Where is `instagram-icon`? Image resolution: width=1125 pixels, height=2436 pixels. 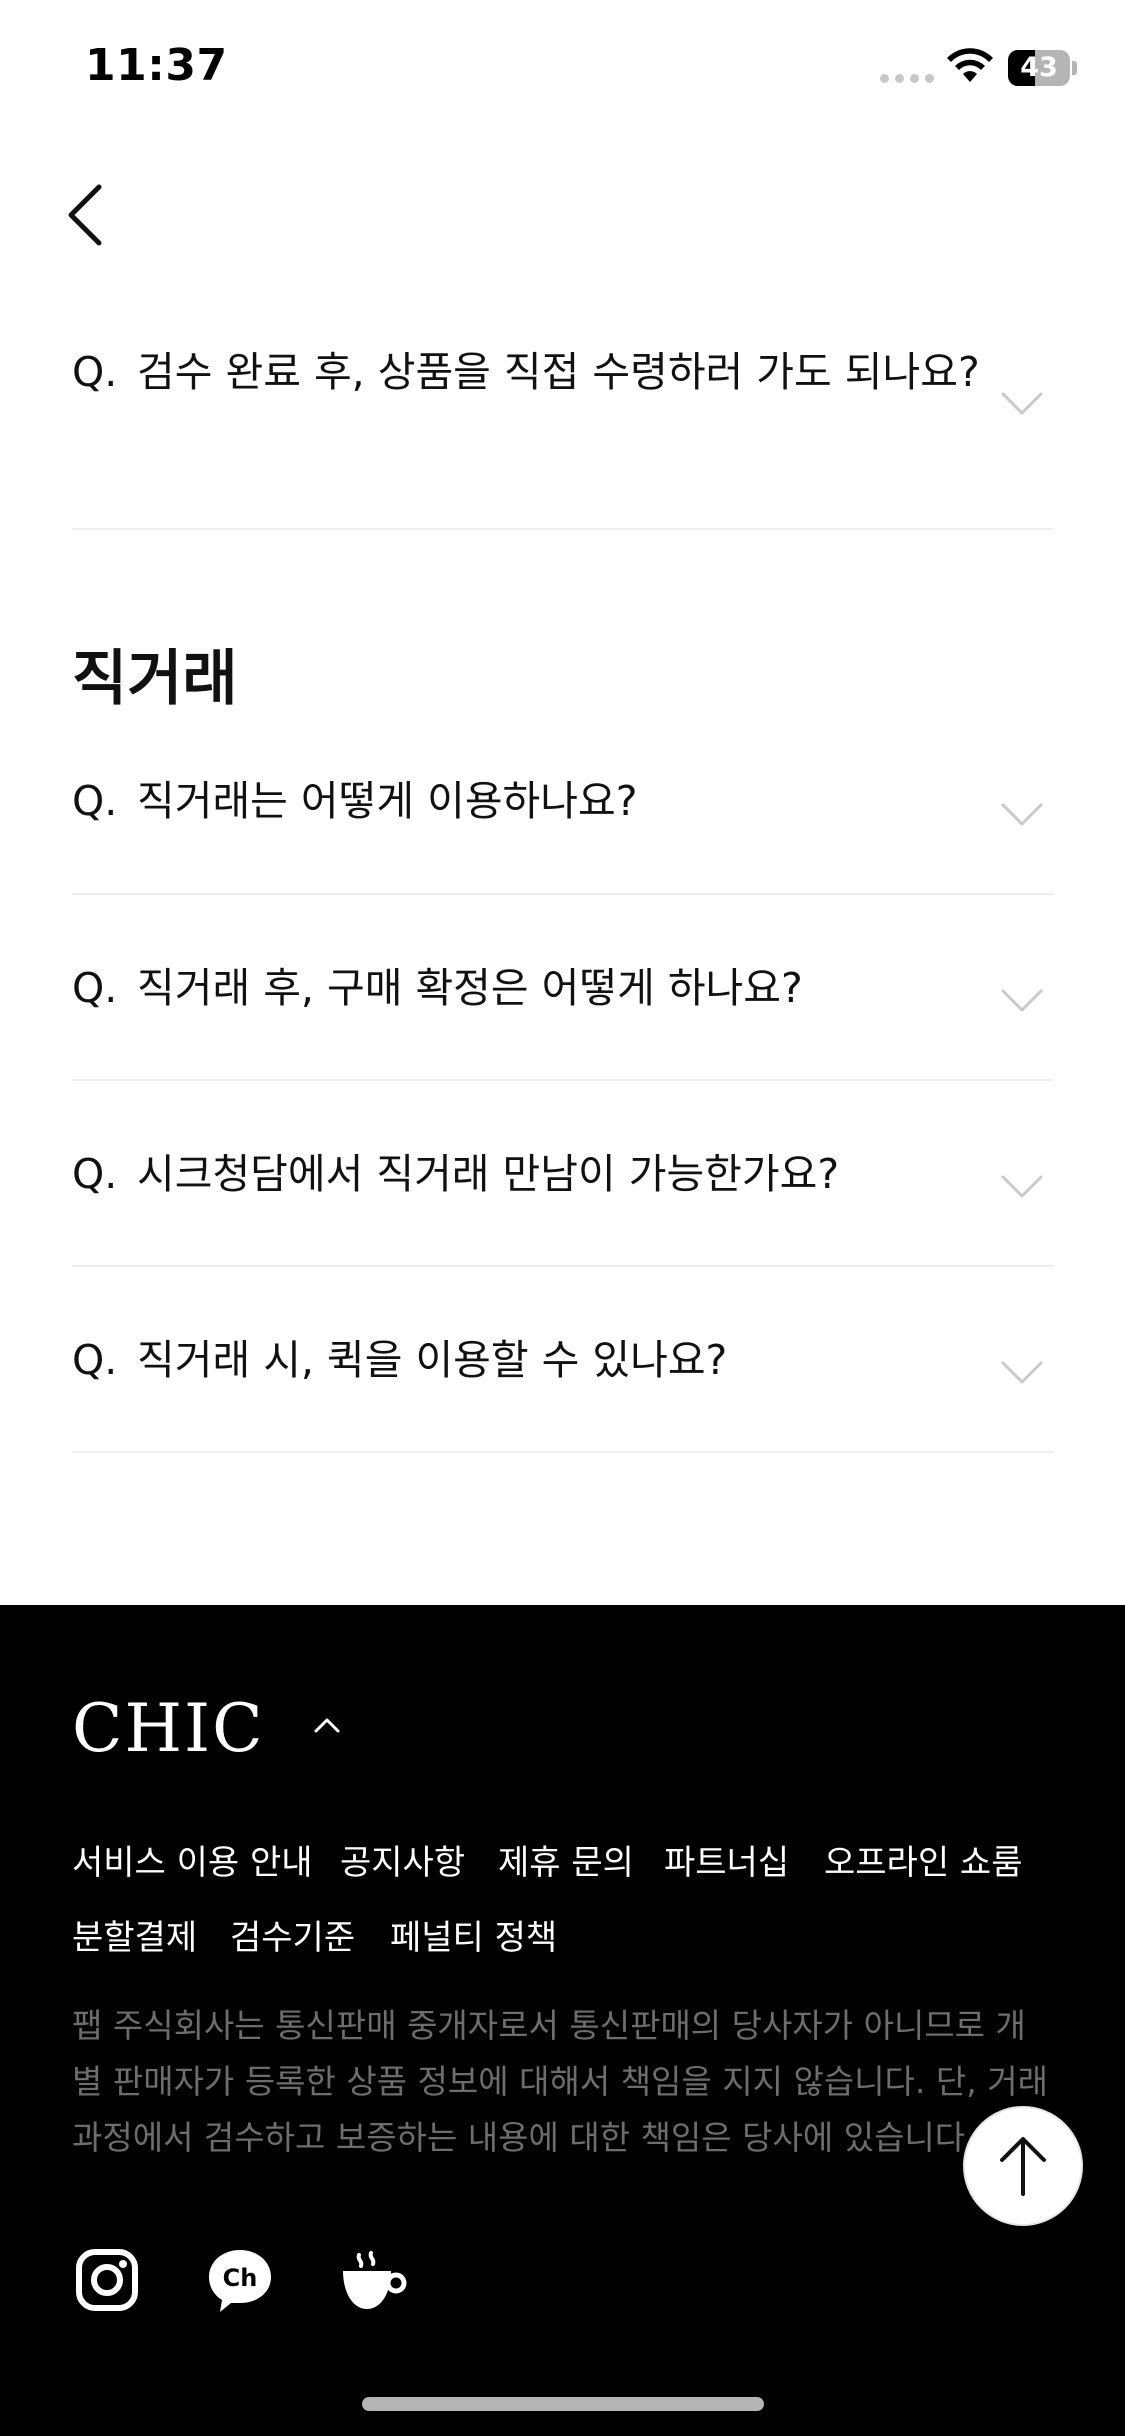 instagram-icon is located at coordinates (107, 2280).